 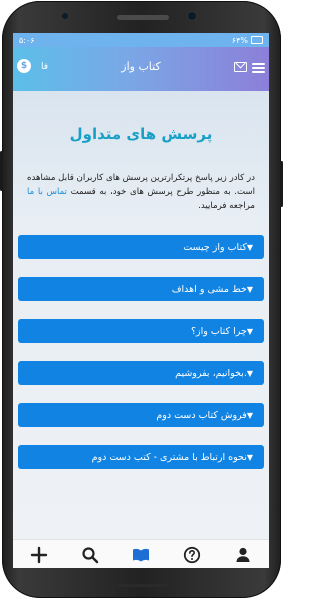 I want to click on help-icon, so click(x=192, y=555).